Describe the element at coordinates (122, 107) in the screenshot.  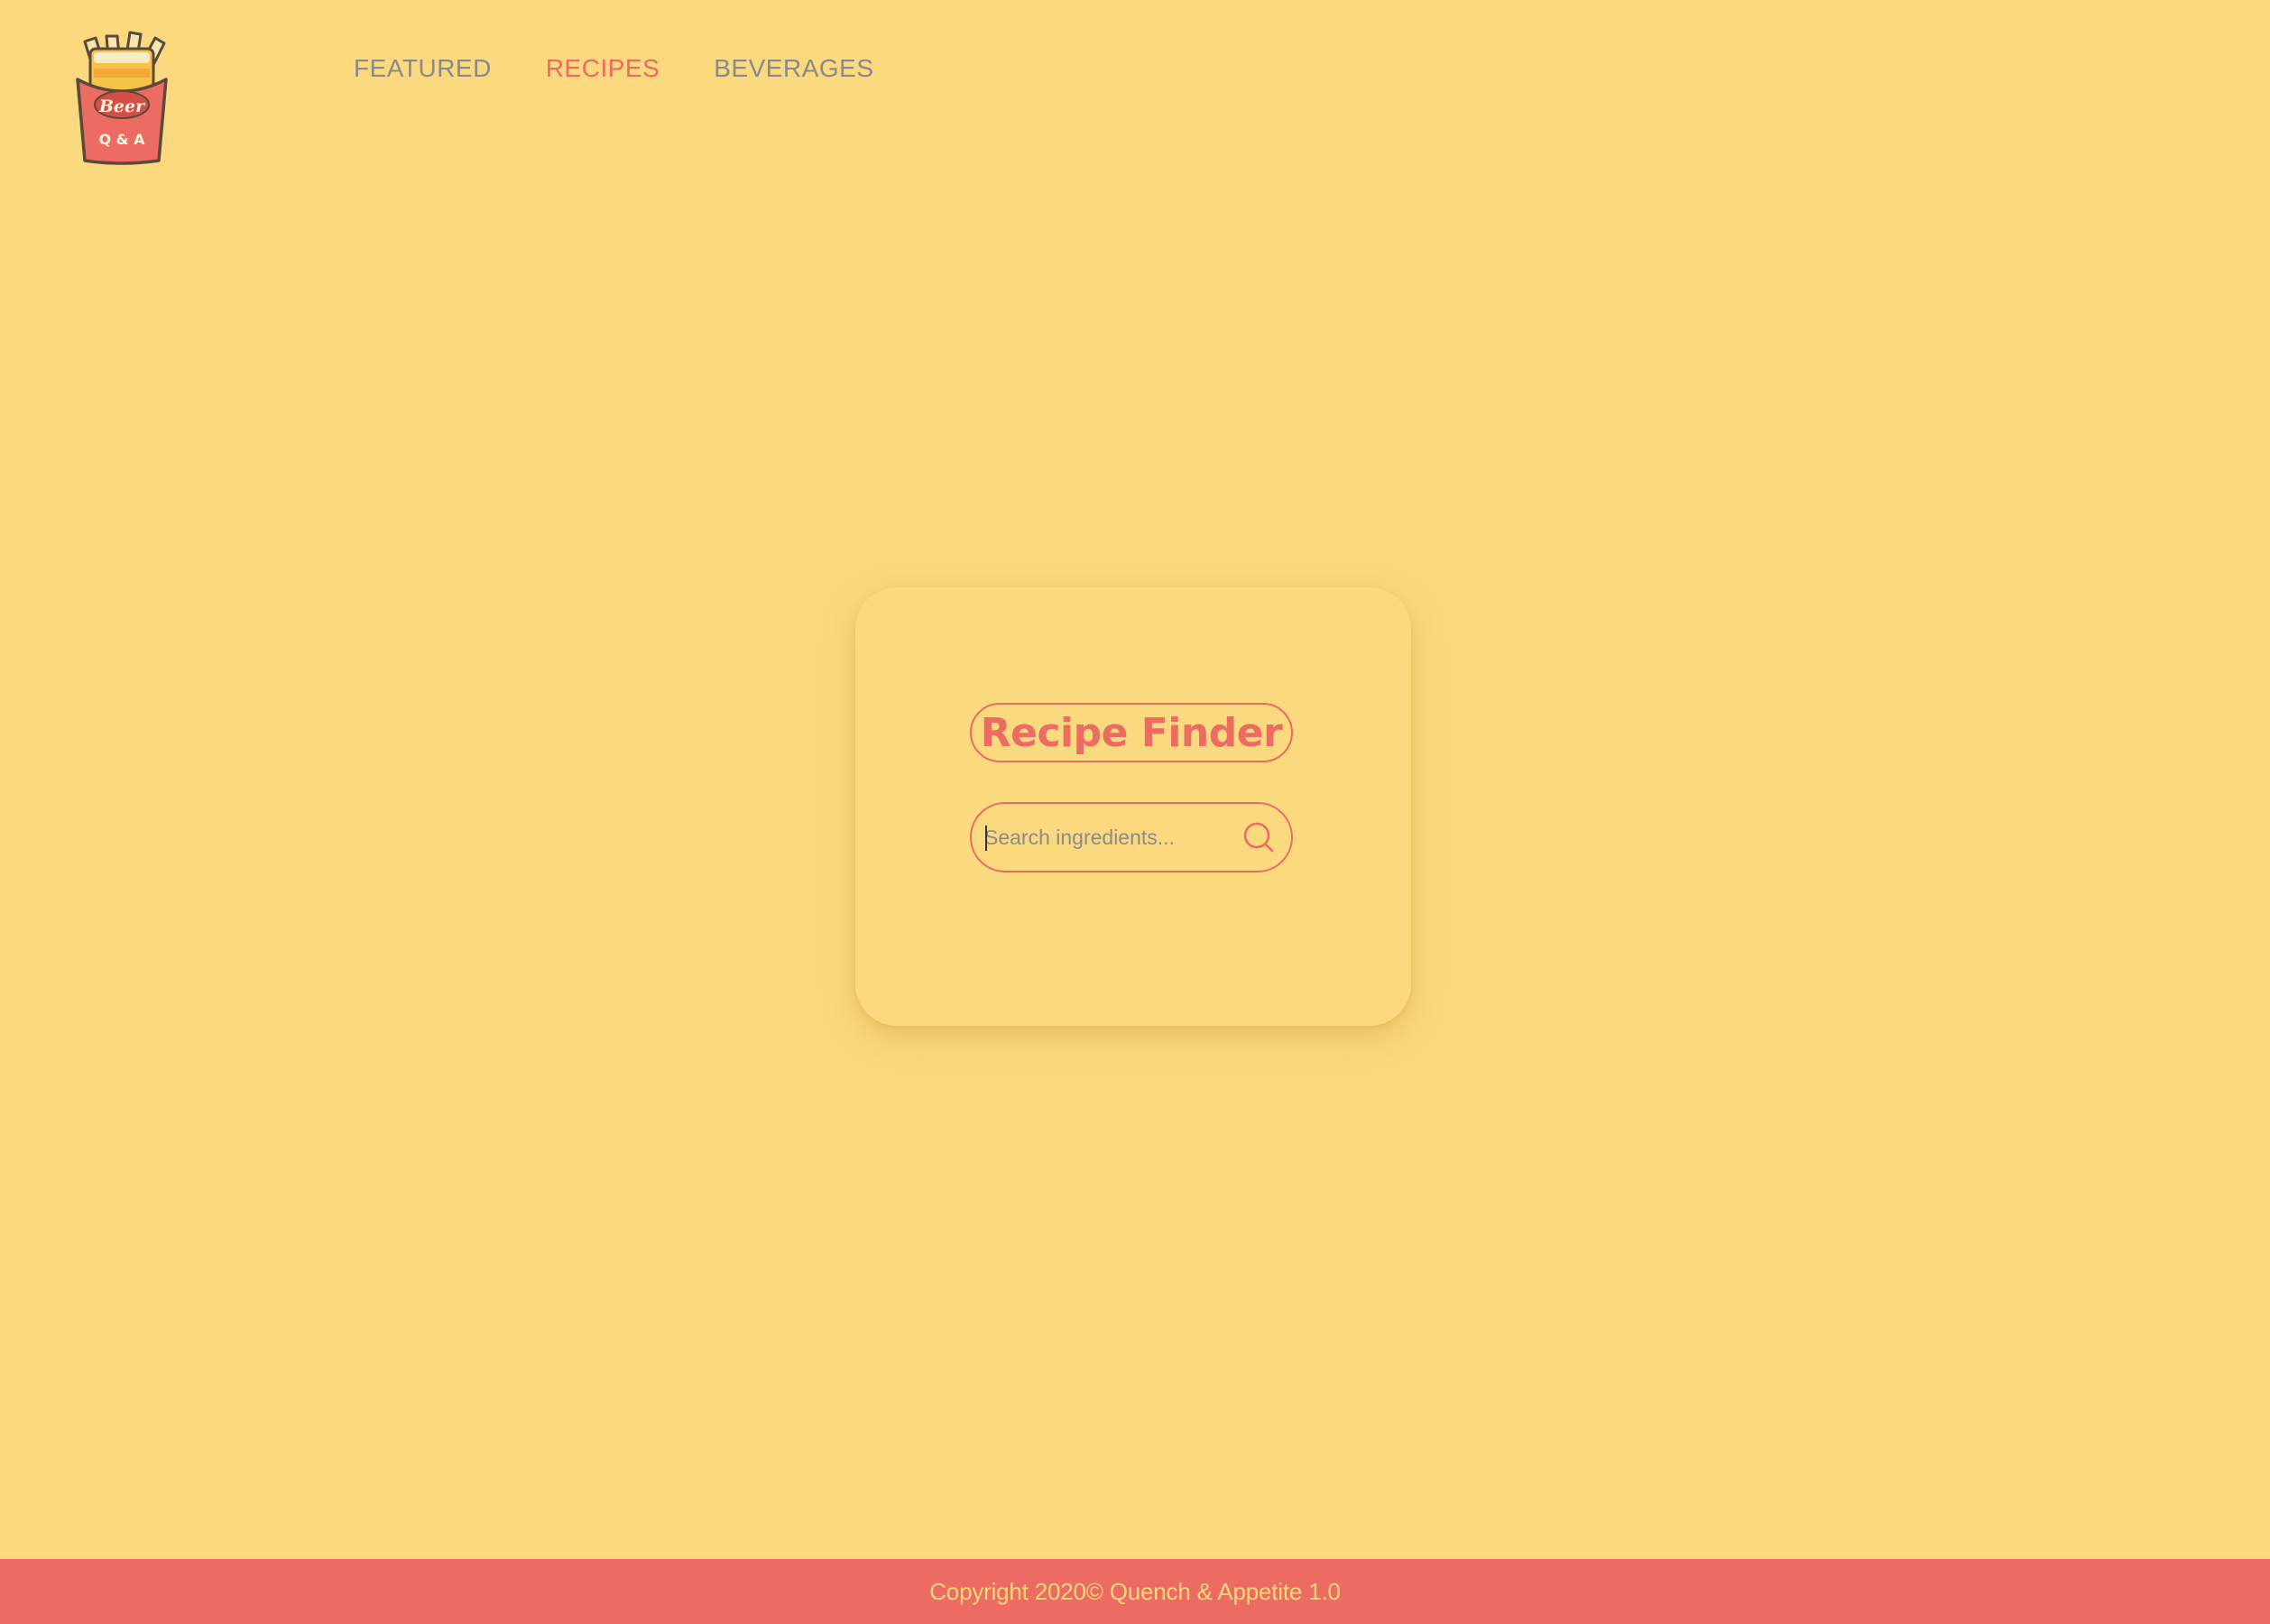
I see `svg-text: Beer` at that location.